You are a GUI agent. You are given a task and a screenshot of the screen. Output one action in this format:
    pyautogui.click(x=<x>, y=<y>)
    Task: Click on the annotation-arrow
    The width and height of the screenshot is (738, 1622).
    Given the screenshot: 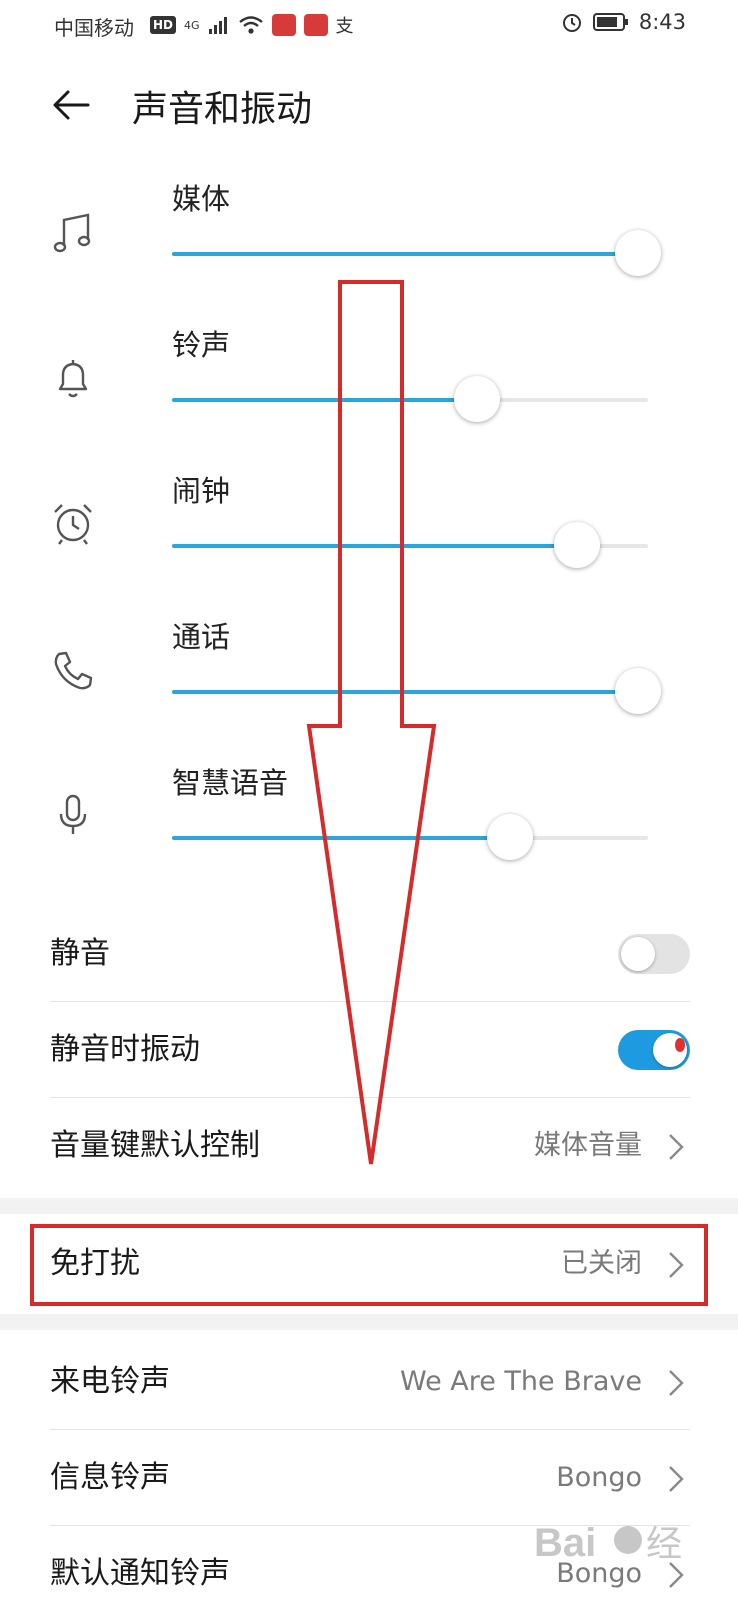 What is the action you would take?
    pyautogui.click(x=371, y=722)
    